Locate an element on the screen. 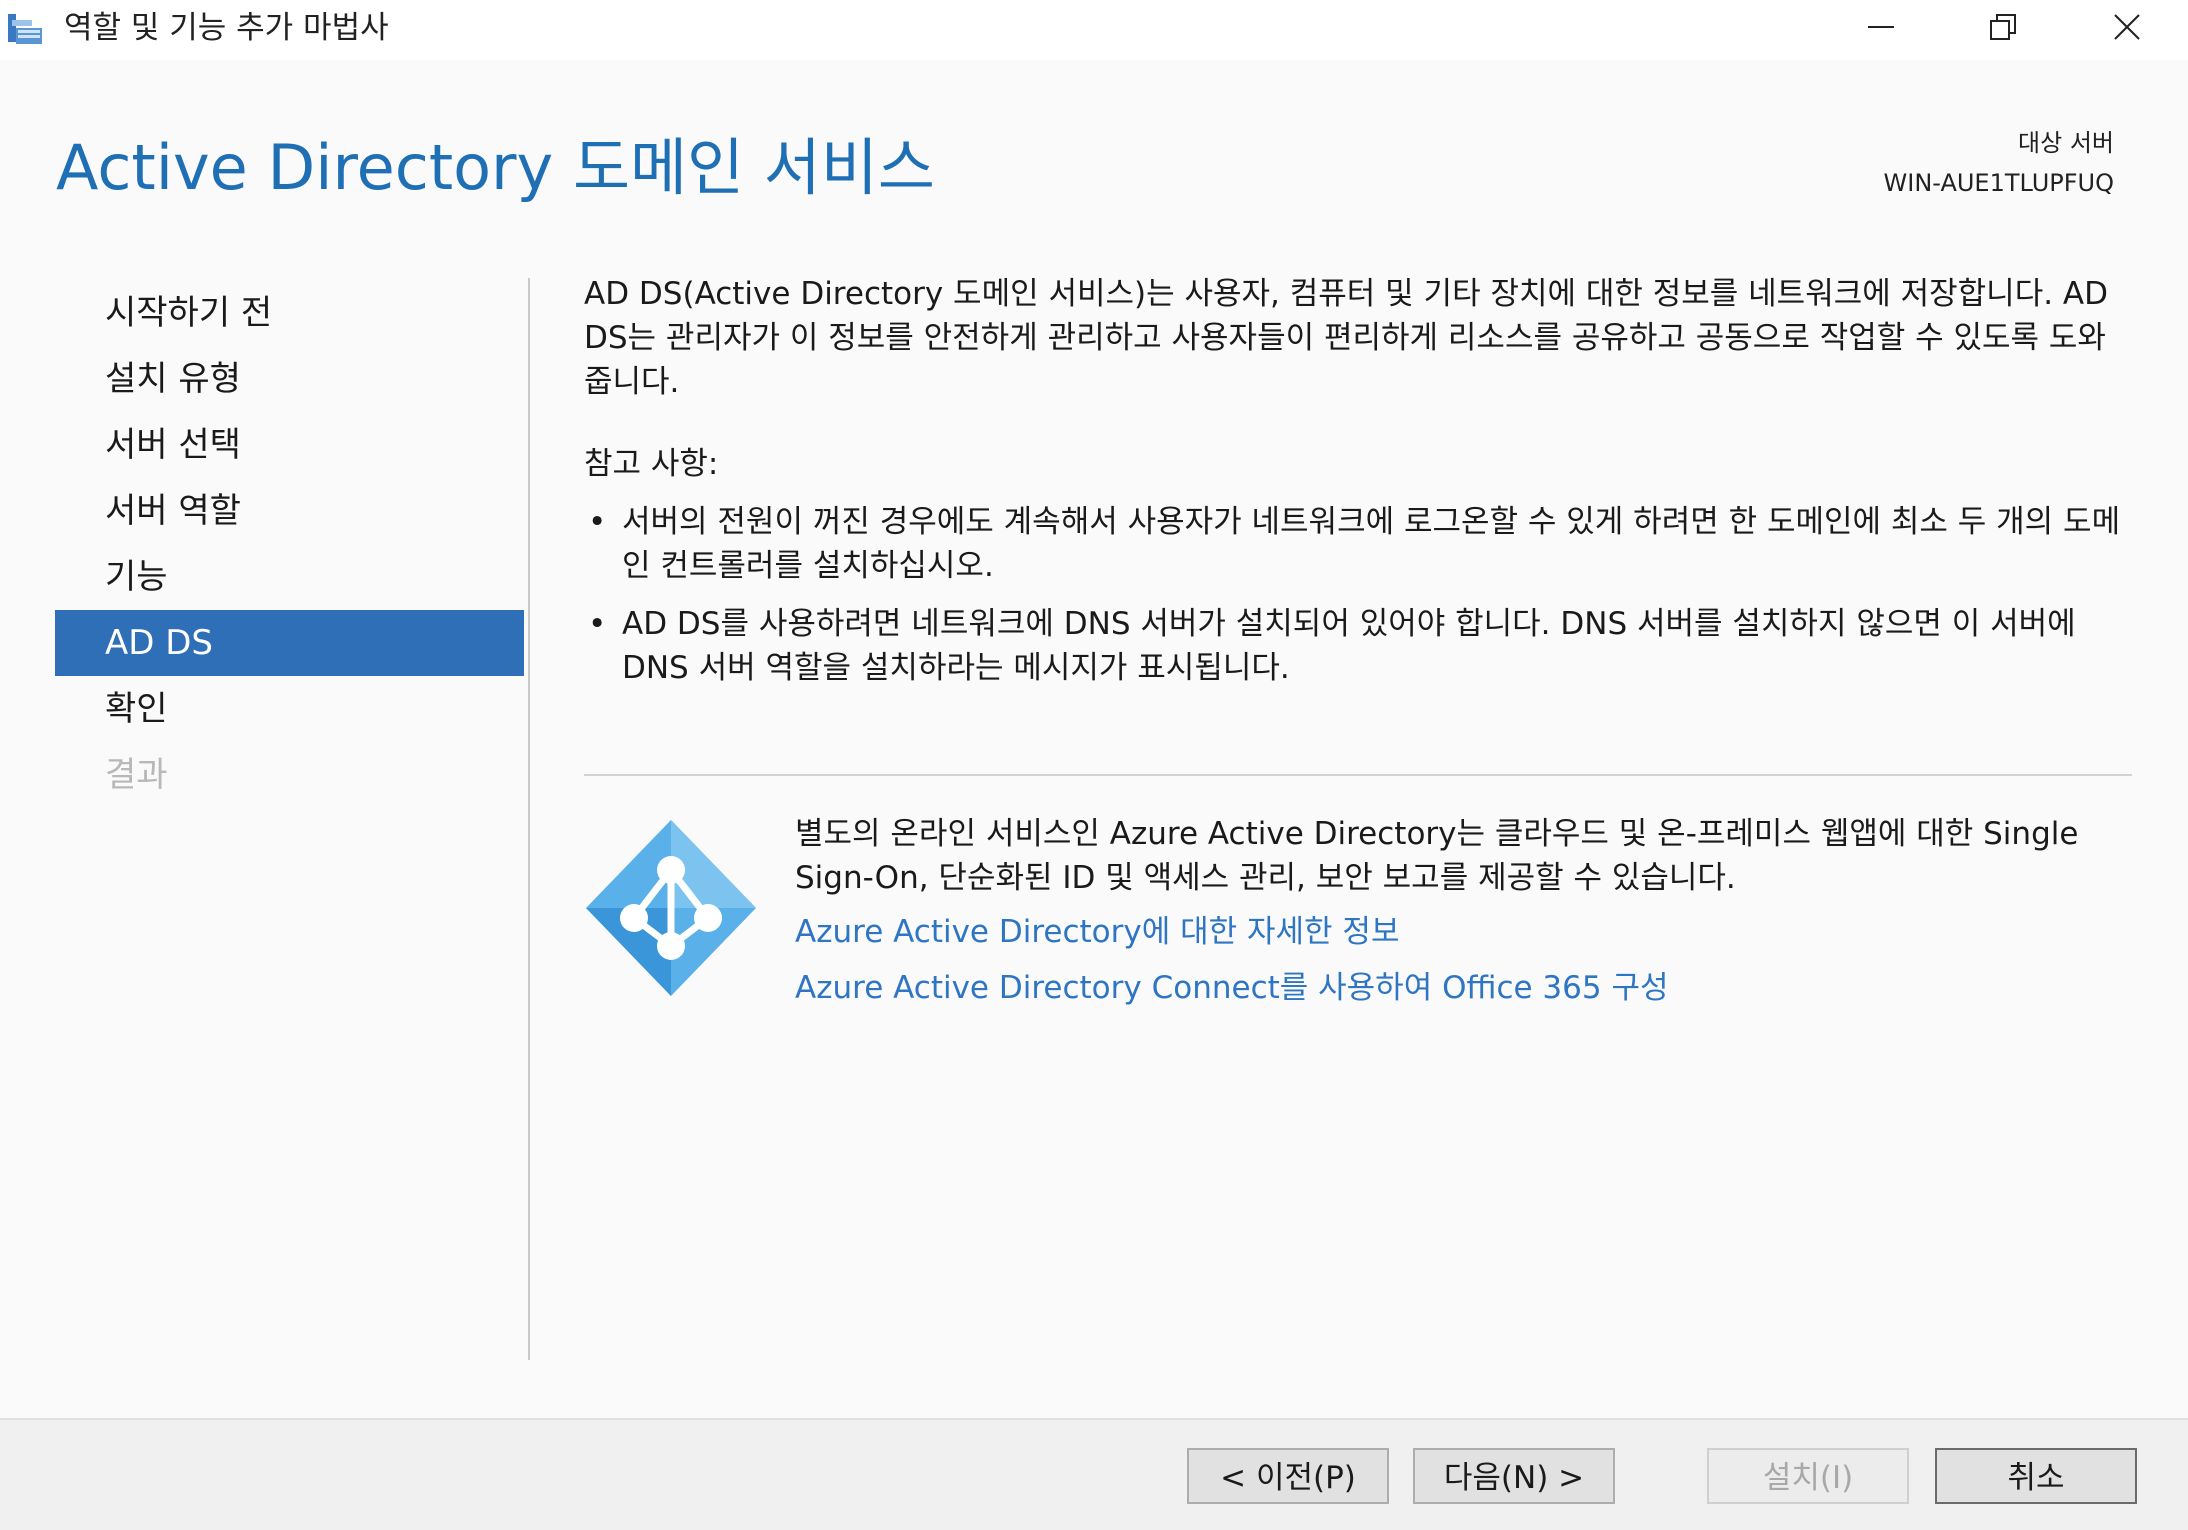 The height and width of the screenshot is (1530, 2188). page-title: Active Directory 도메인 서비스 is located at coordinates (495, 167).